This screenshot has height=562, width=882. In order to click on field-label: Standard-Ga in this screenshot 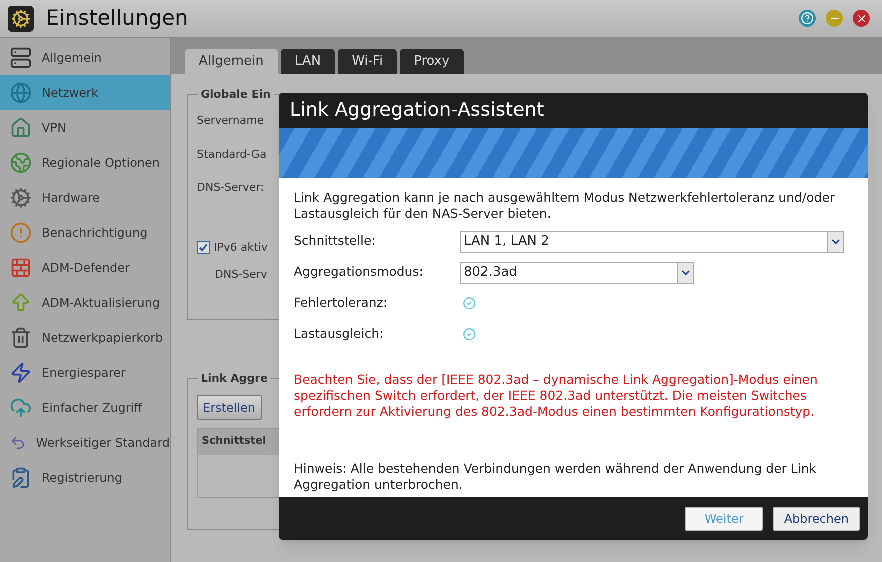, I will do `click(232, 154)`.